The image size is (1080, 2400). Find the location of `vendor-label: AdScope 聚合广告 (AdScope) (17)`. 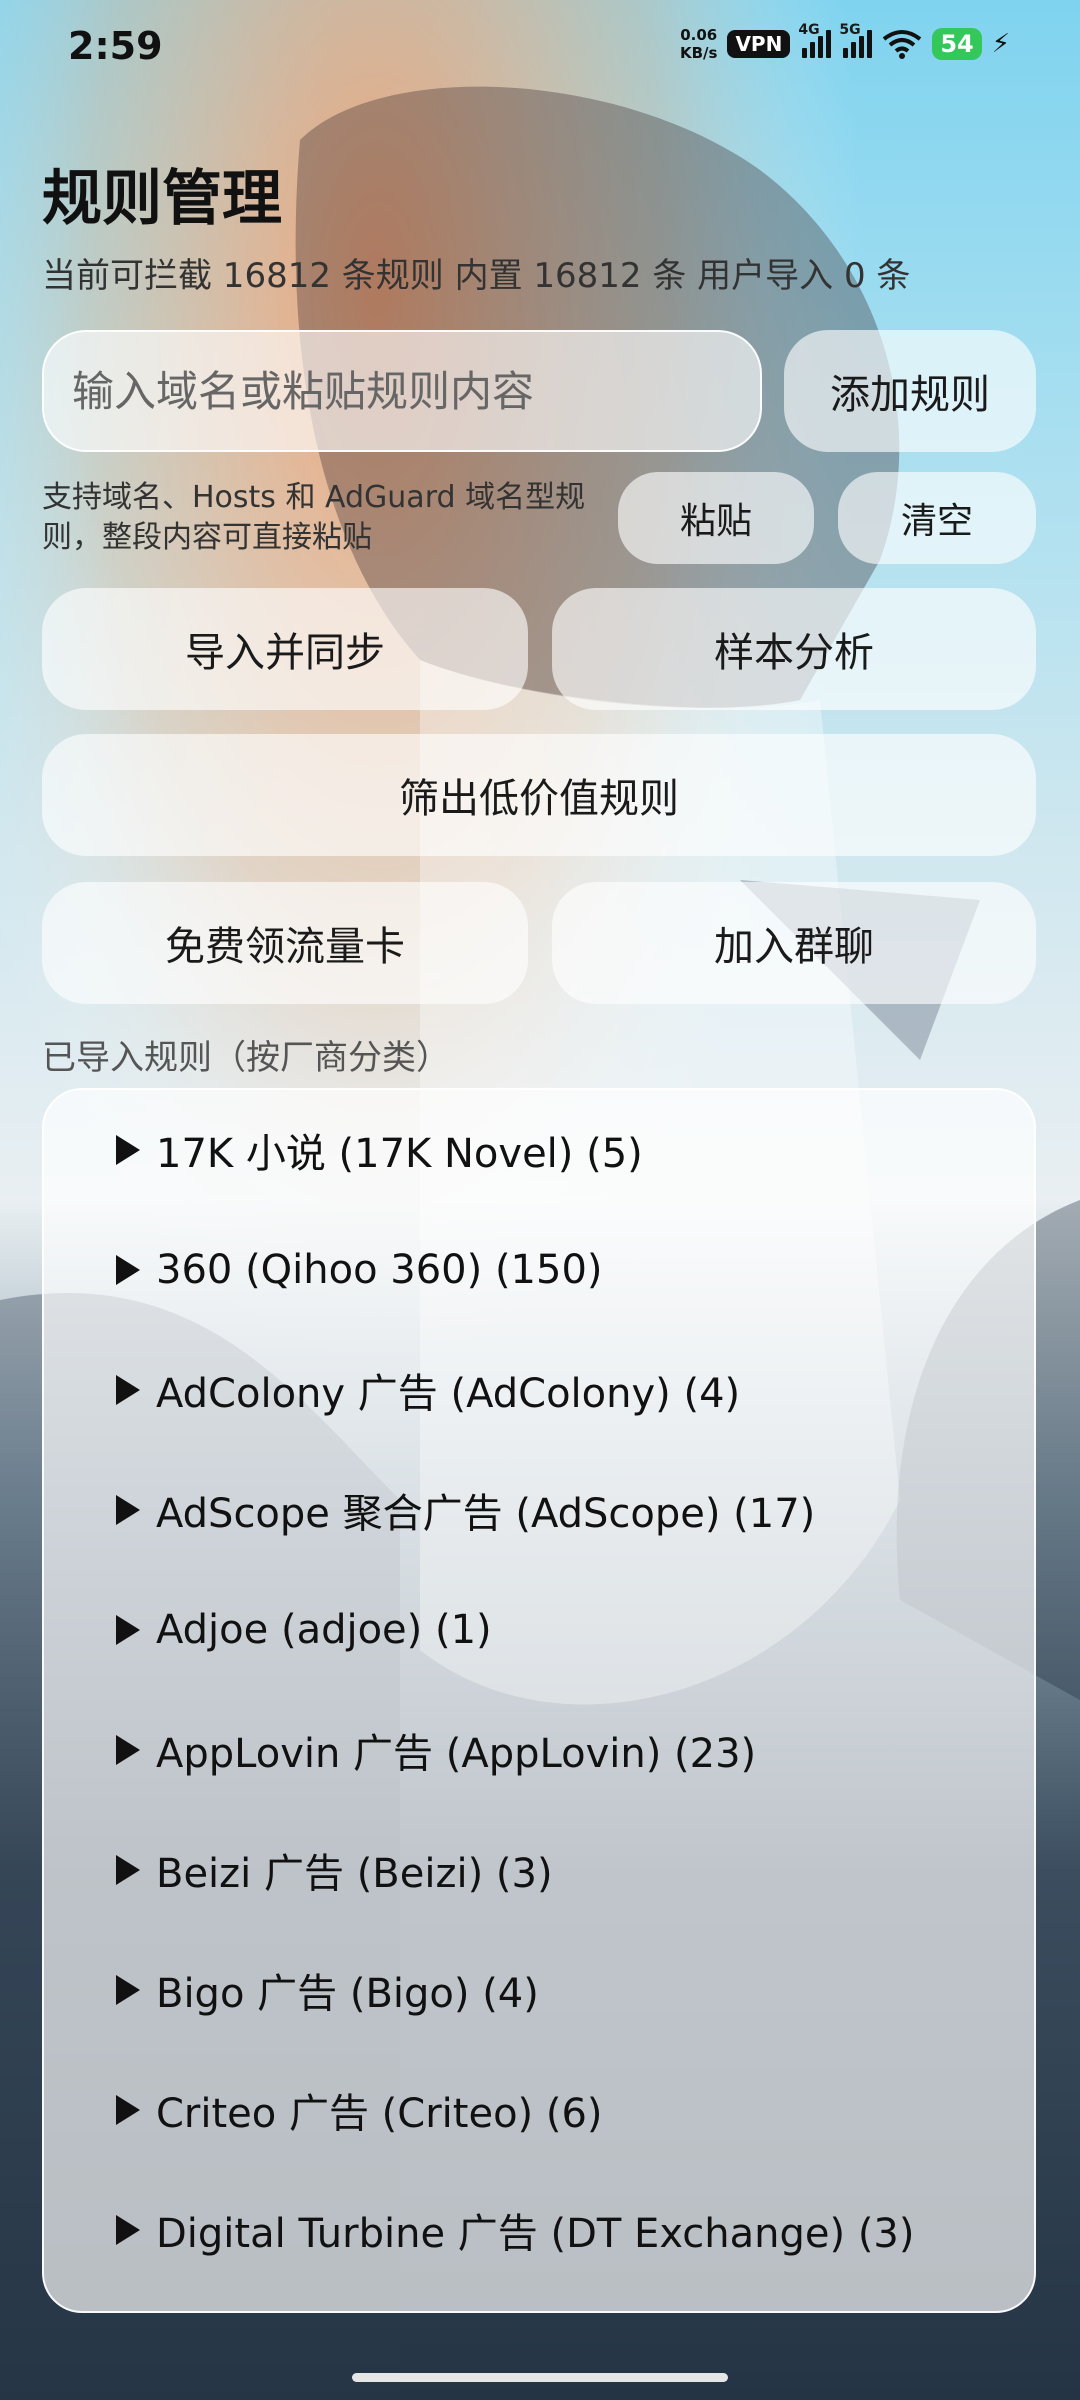

vendor-label: AdScope 聚合广告 (AdScope) (17) is located at coordinates (486, 1514).